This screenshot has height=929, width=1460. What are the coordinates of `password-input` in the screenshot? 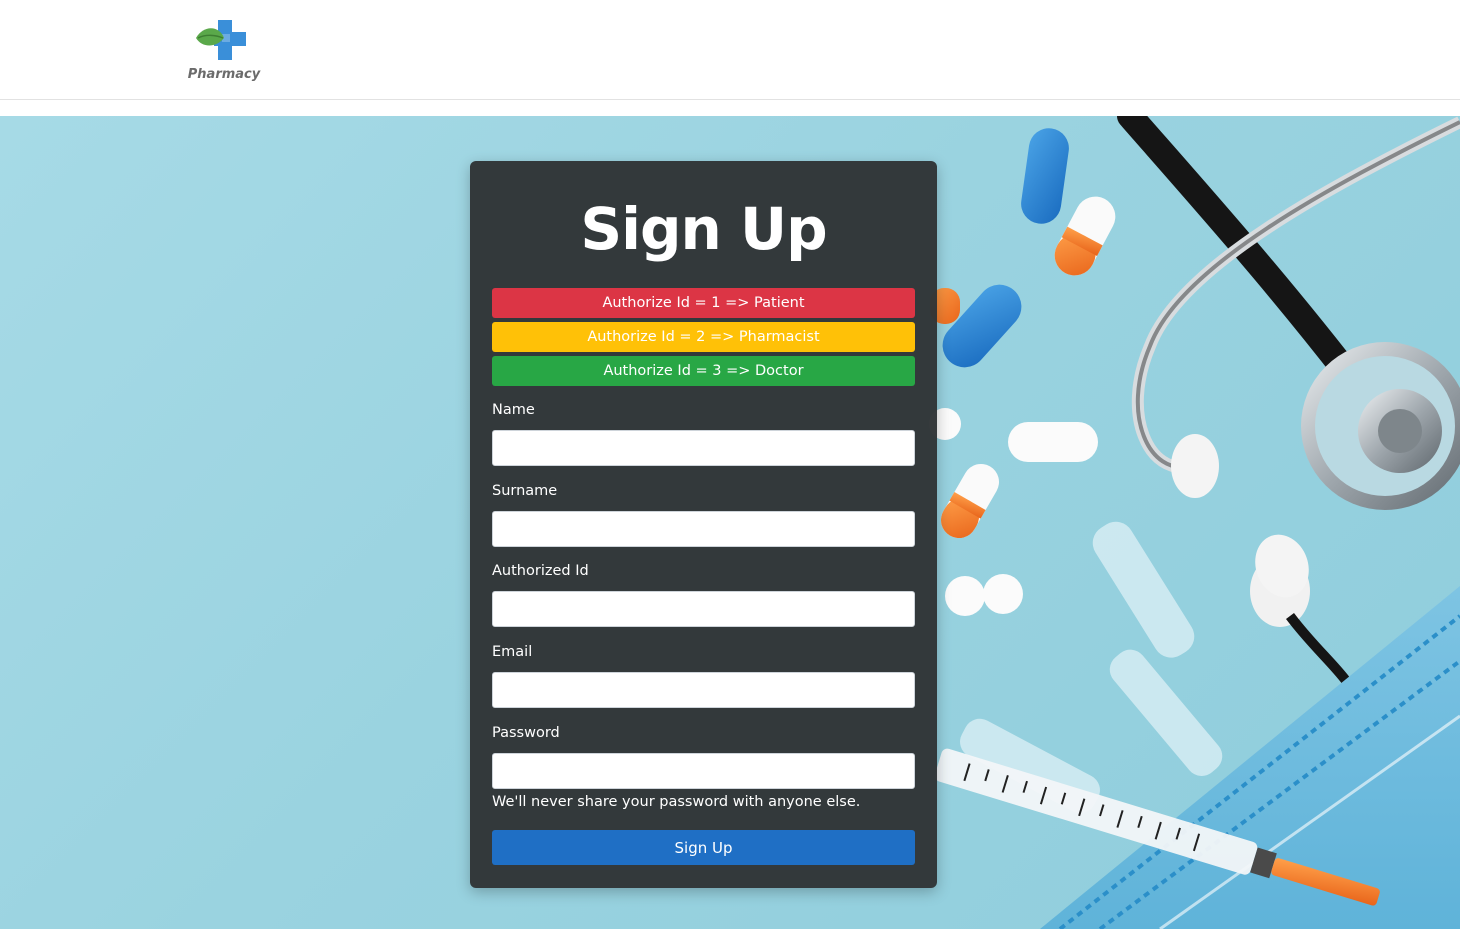 It's located at (703, 771).